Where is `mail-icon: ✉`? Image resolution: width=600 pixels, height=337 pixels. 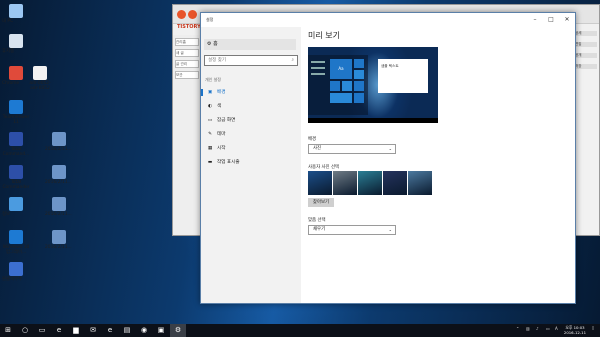 mail-icon: ✉ is located at coordinates (93, 330).